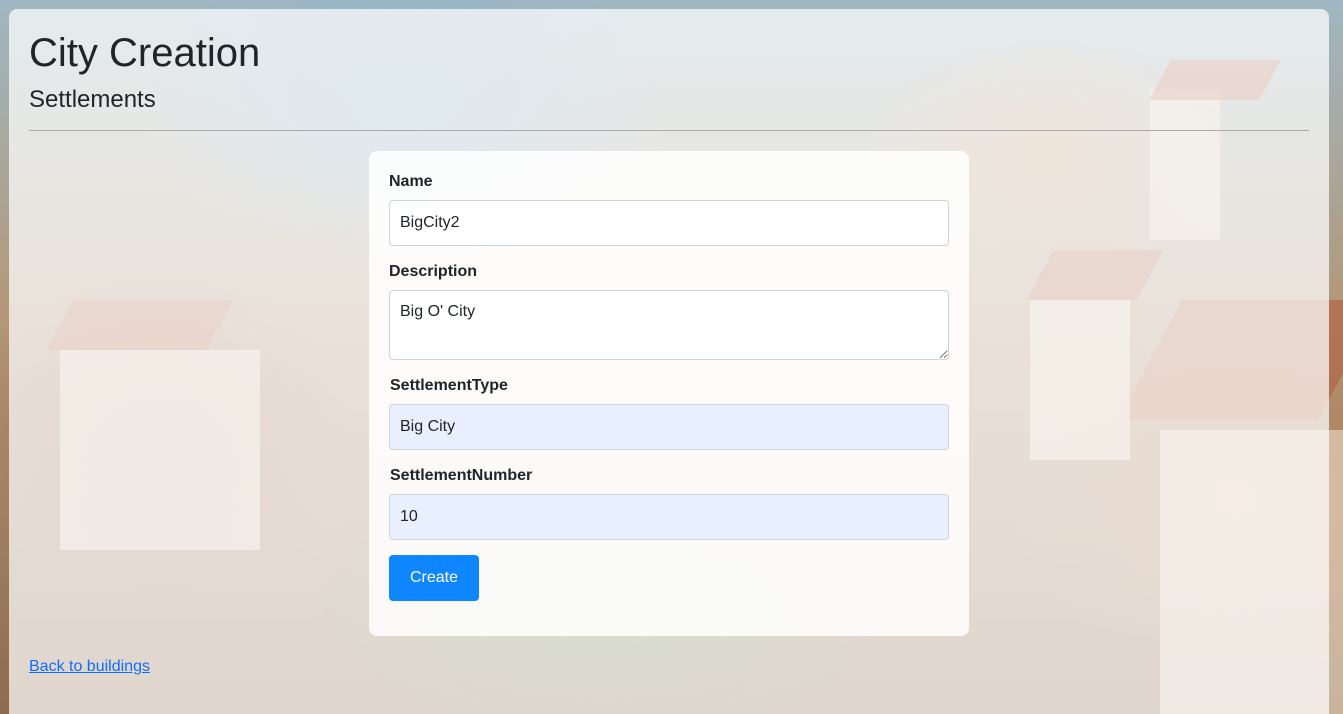  Describe the element at coordinates (434, 578) in the screenshot. I see `create-button: Create` at that location.